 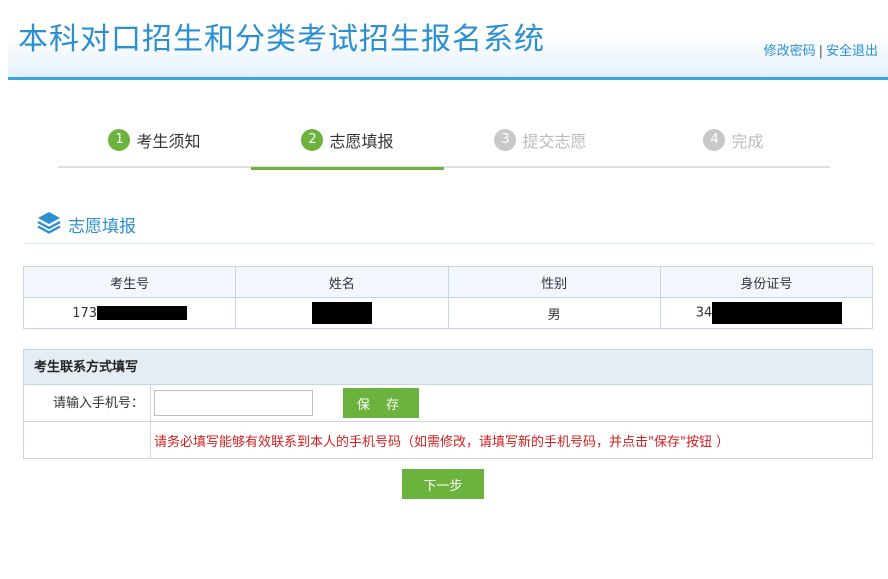 I want to click on step-label: 提交志愿, so click(x=554, y=141).